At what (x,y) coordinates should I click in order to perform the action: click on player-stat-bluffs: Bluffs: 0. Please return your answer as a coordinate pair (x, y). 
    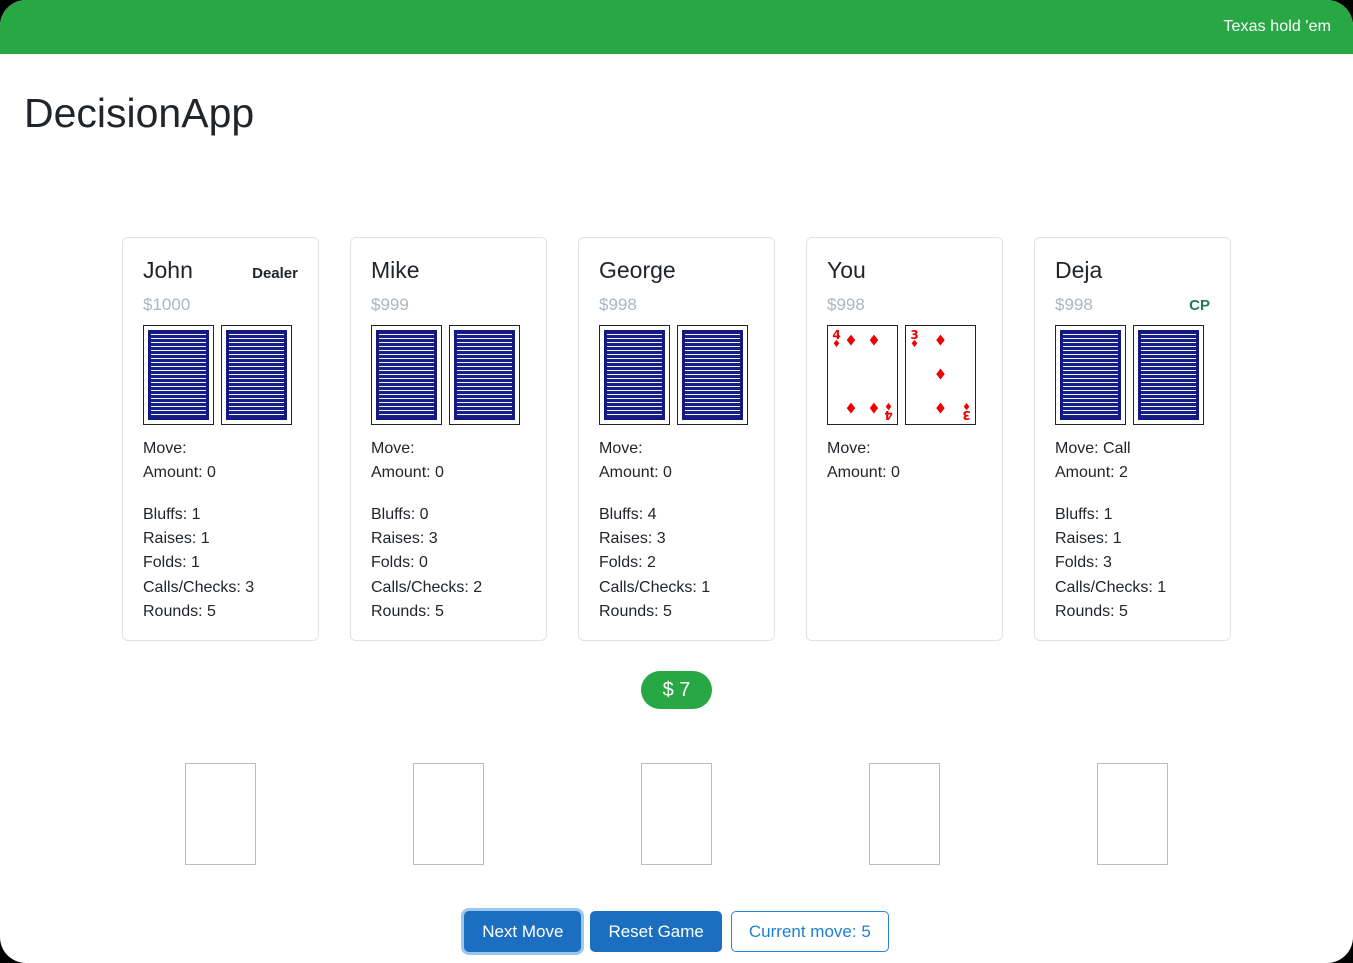
    Looking at the image, I should click on (400, 514).